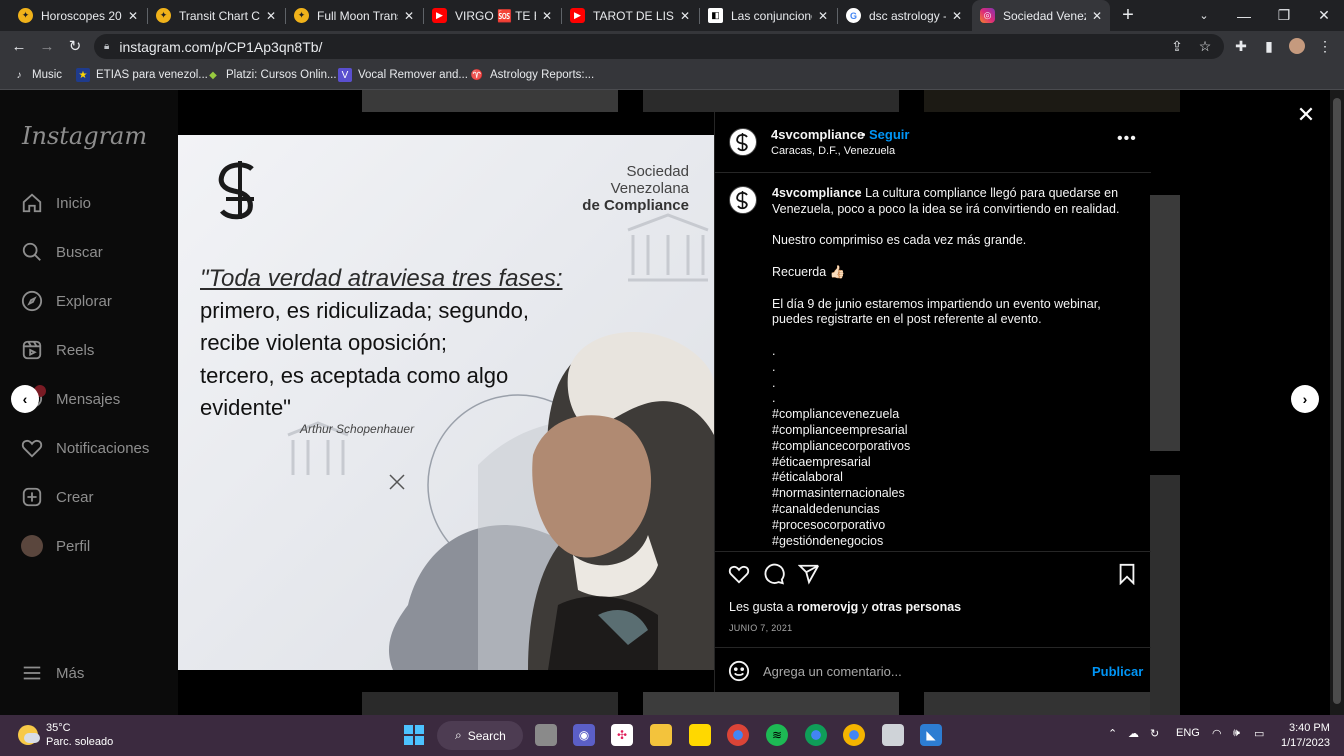 The height and width of the screenshot is (756, 1344). What do you see at coordinates (1127, 139) in the screenshot?
I see `more-options-icon: •••` at bounding box center [1127, 139].